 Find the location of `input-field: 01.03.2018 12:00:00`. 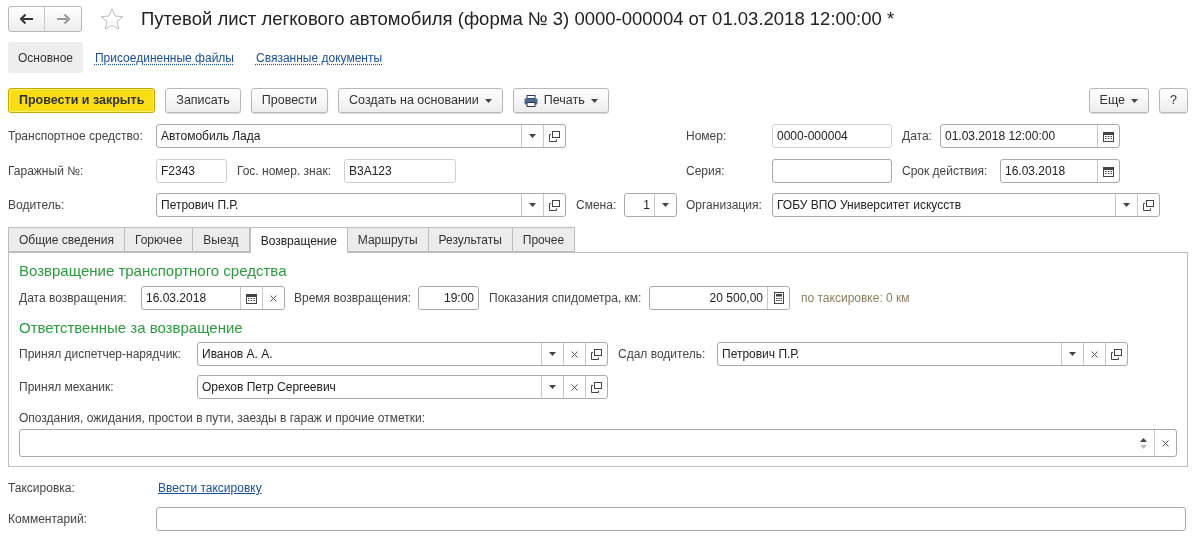

input-field: 01.03.2018 12:00:00 is located at coordinates (1030, 136).